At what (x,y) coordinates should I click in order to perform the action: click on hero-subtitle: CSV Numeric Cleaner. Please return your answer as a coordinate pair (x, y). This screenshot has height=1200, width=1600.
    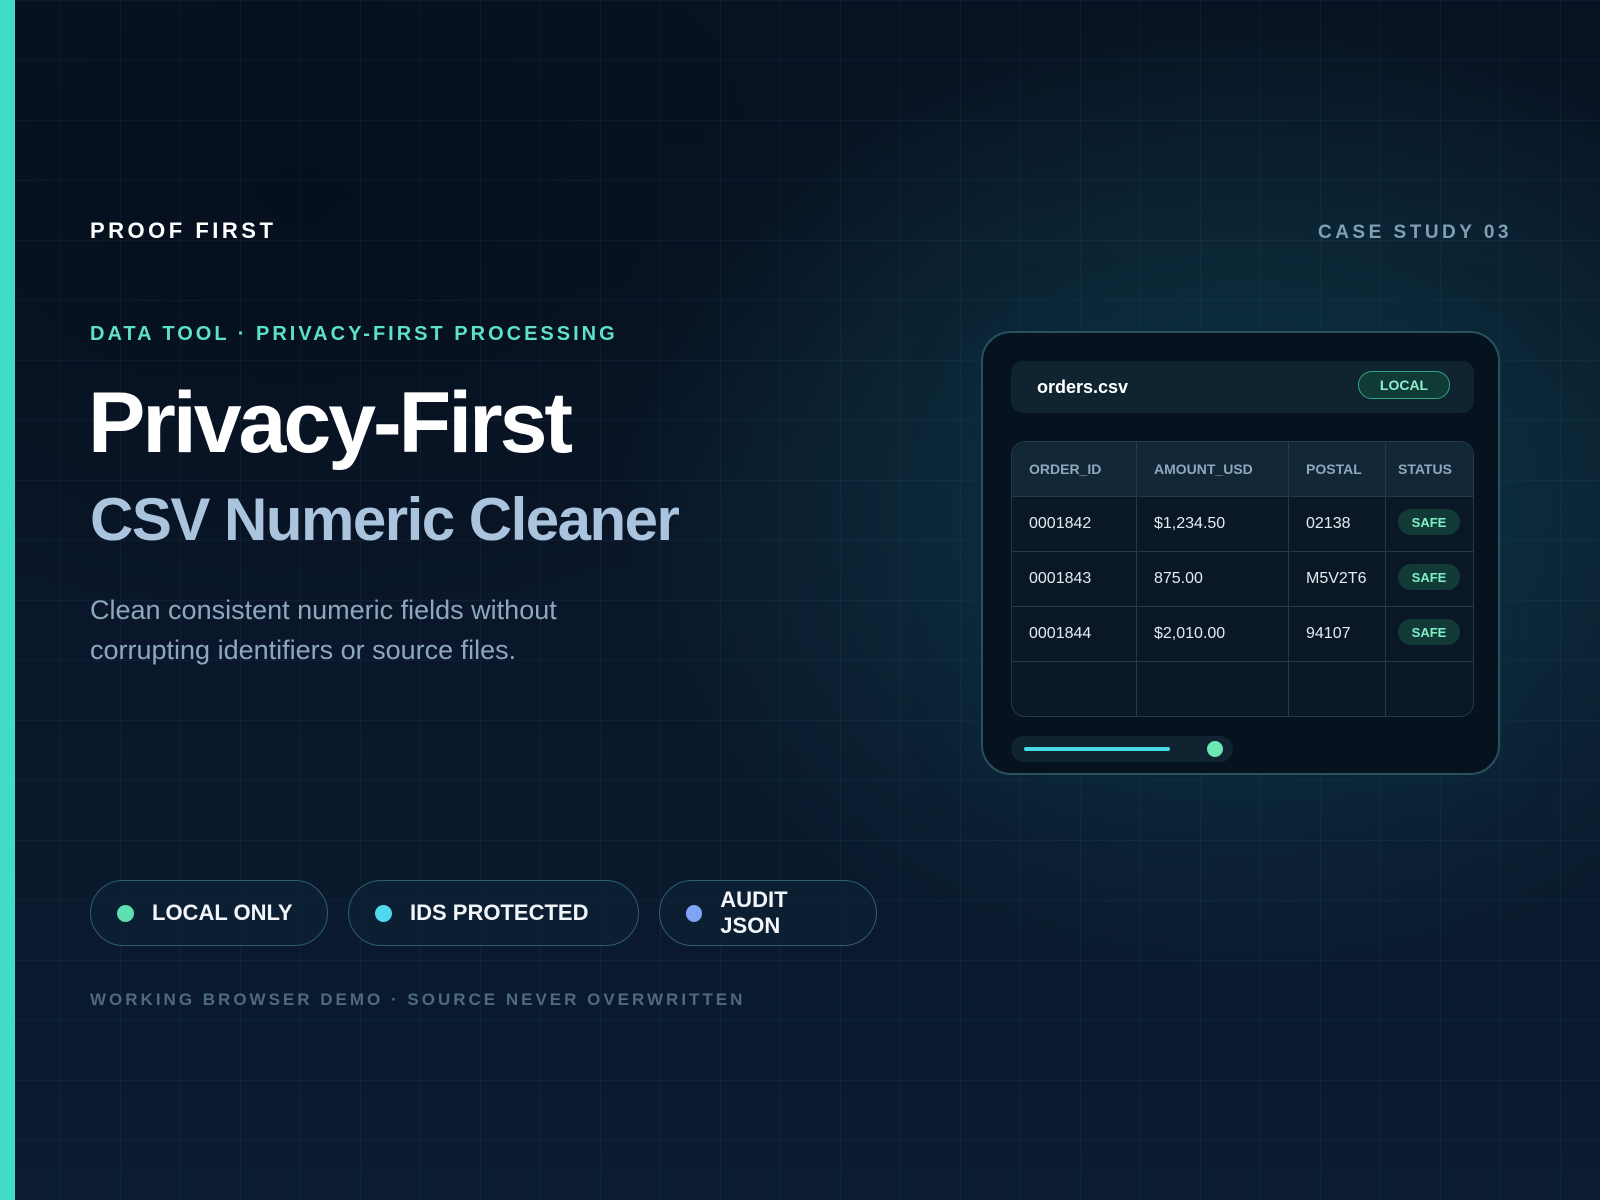
    Looking at the image, I should click on (385, 519).